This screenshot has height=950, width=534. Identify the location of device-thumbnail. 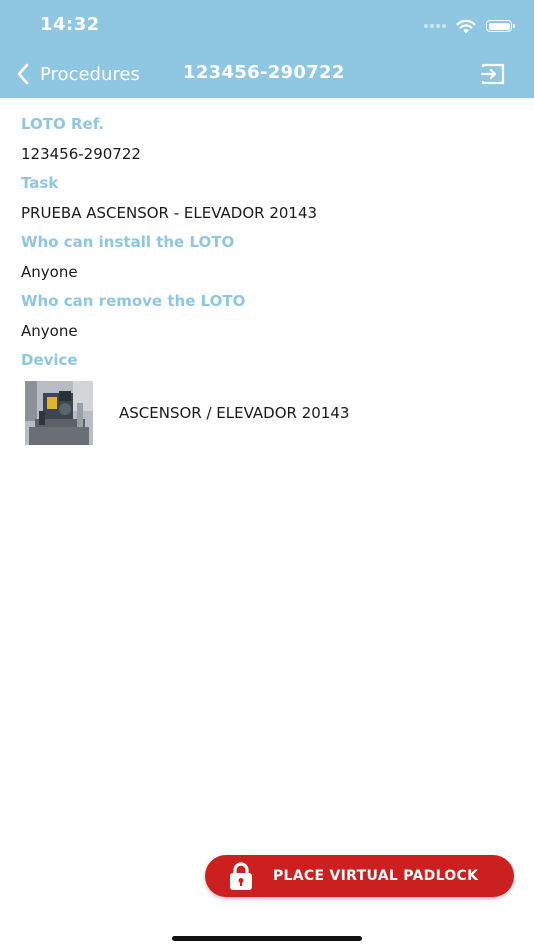
(59, 413).